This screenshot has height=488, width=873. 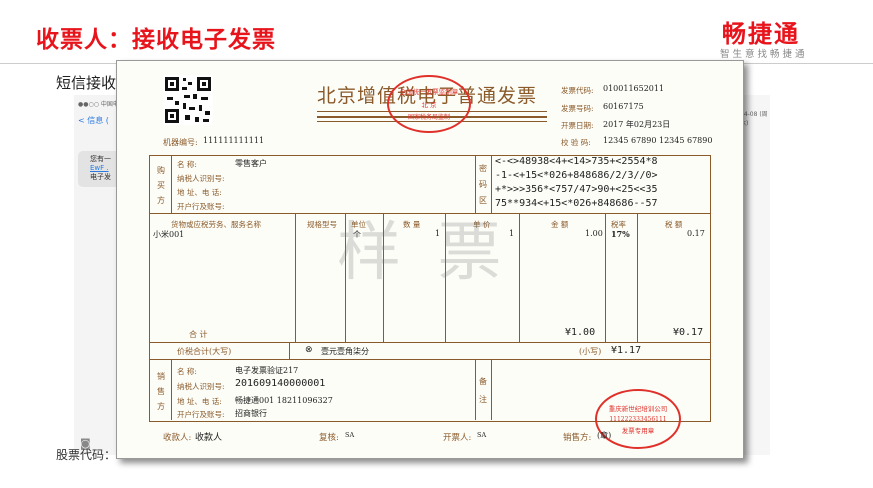 What do you see at coordinates (177, 438) in the screenshot?
I see `payee-label: 收款人:` at bounding box center [177, 438].